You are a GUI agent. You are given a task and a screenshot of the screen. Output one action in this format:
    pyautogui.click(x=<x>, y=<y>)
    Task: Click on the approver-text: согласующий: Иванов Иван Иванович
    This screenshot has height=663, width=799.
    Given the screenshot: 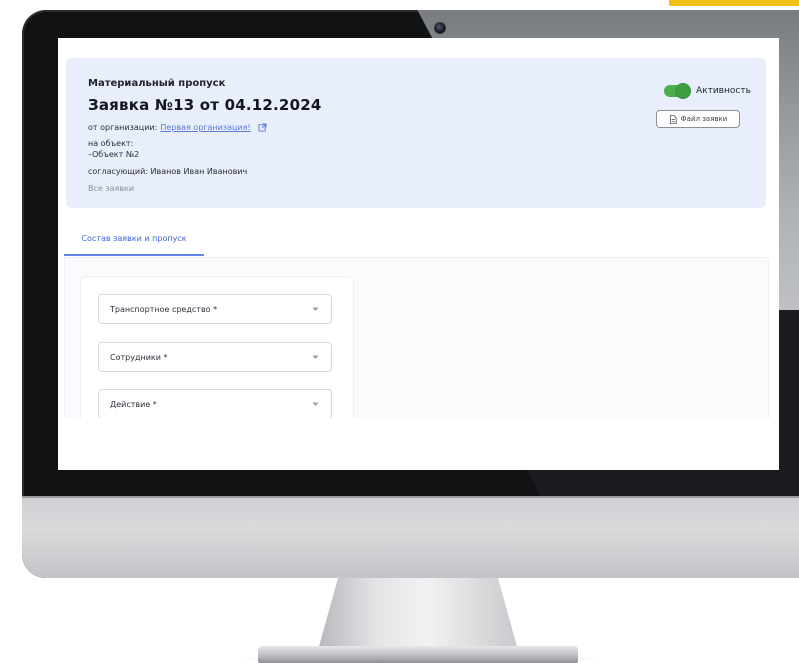 What is the action you would take?
    pyautogui.click(x=168, y=171)
    